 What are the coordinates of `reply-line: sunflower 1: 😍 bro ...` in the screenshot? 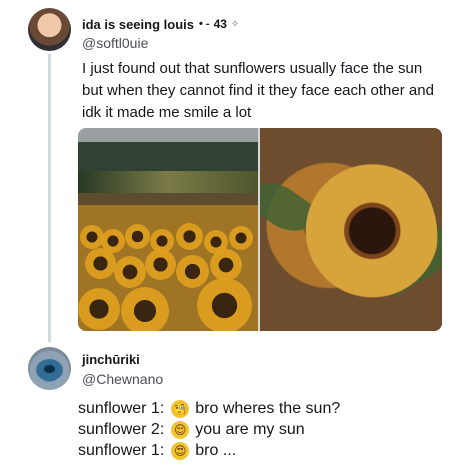 It's located at (209, 450).